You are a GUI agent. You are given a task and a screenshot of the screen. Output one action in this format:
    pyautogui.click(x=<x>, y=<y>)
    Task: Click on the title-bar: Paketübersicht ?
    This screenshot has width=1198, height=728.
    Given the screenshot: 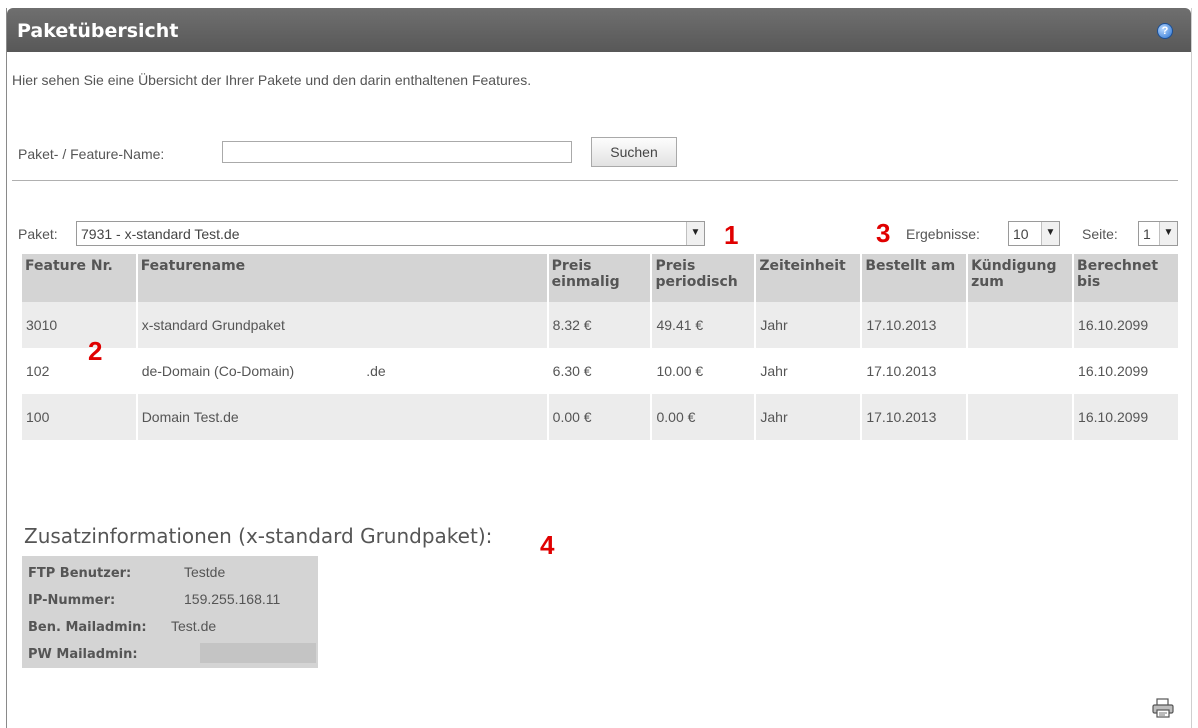 What is the action you would take?
    pyautogui.click(x=599, y=30)
    